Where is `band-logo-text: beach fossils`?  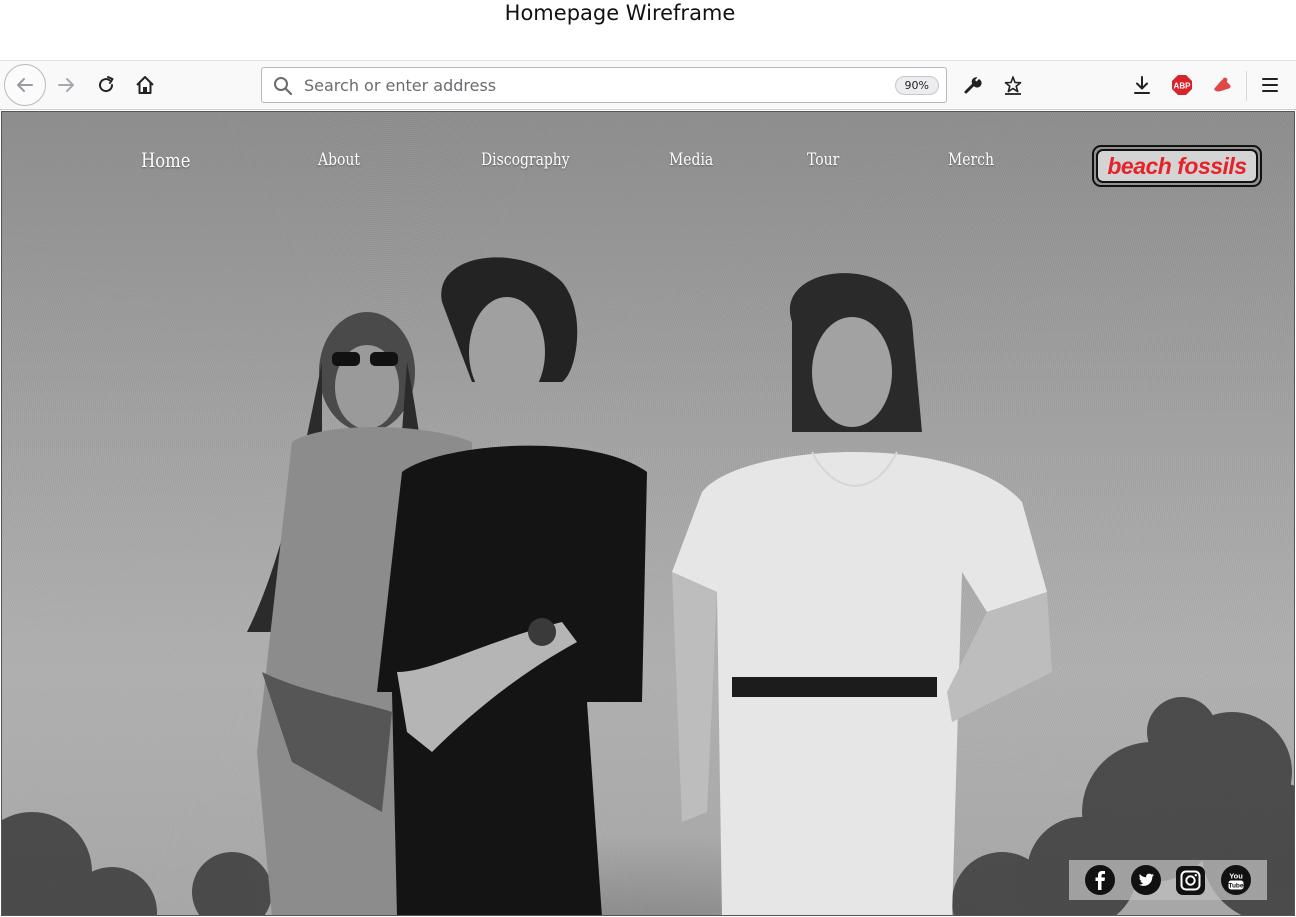
band-logo-text: beach fossils is located at coordinates (1177, 165).